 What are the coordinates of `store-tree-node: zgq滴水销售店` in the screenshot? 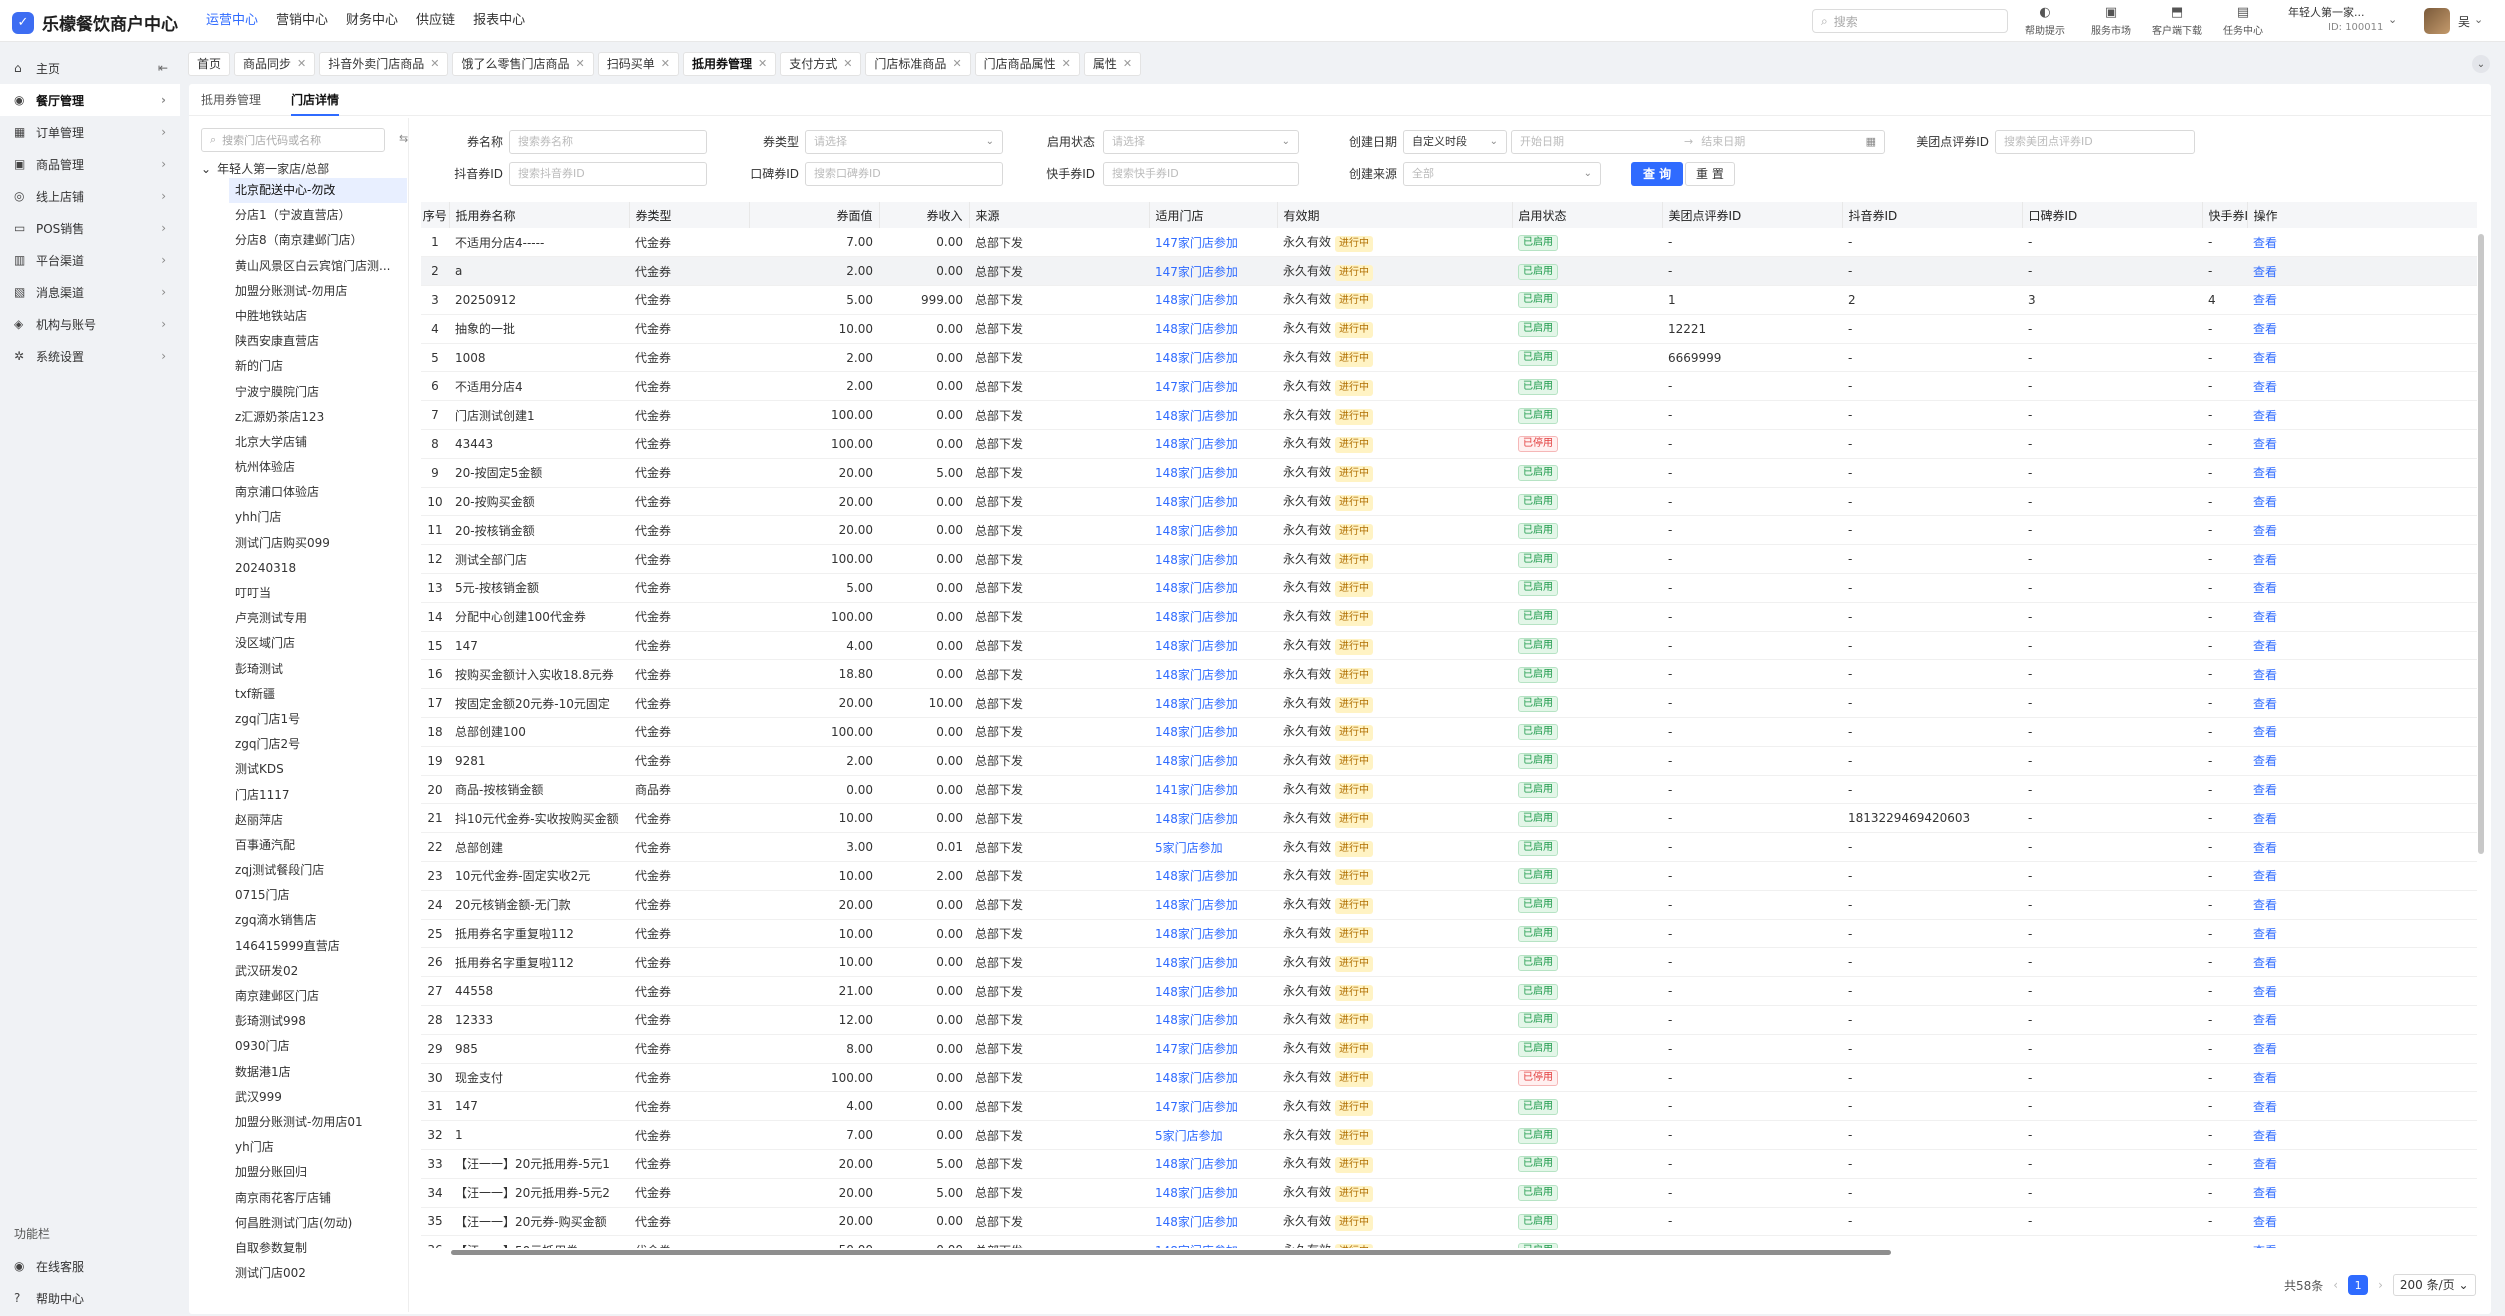 It's located at (318, 920).